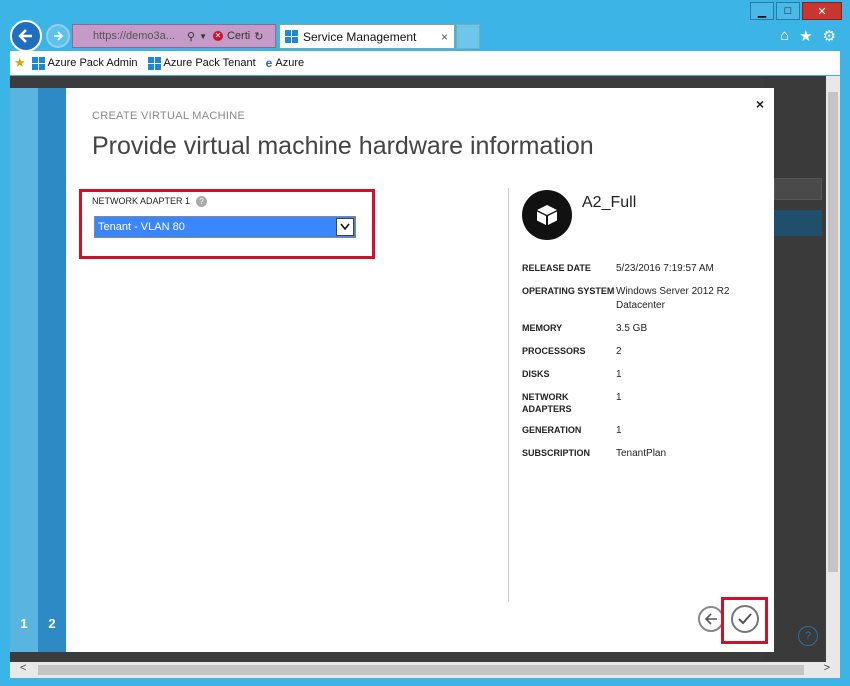 The height and width of the screenshot is (686, 850). What do you see at coordinates (642, 431) in the screenshot?
I see `vm-property-row: GENERATION 1` at bounding box center [642, 431].